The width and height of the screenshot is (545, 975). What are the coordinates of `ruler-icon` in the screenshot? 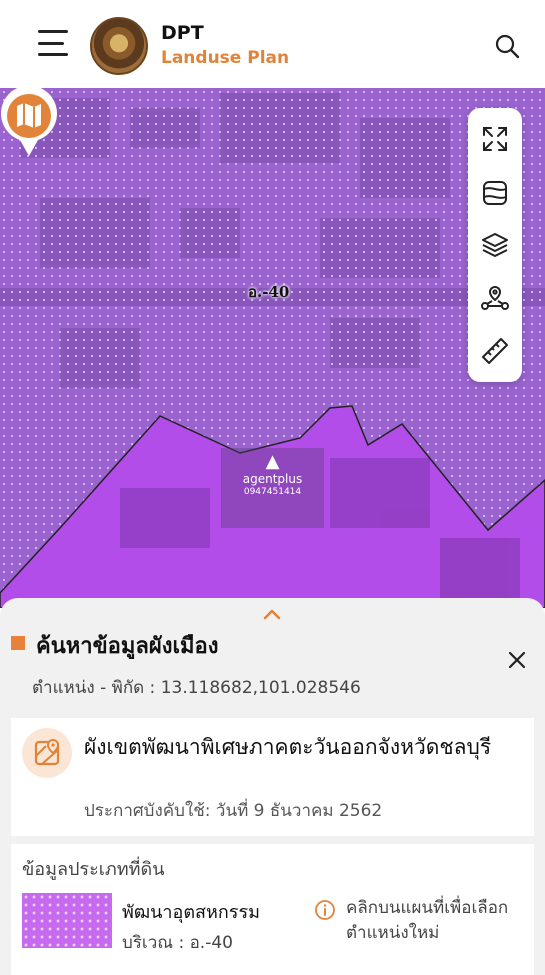 It's located at (495, 351).